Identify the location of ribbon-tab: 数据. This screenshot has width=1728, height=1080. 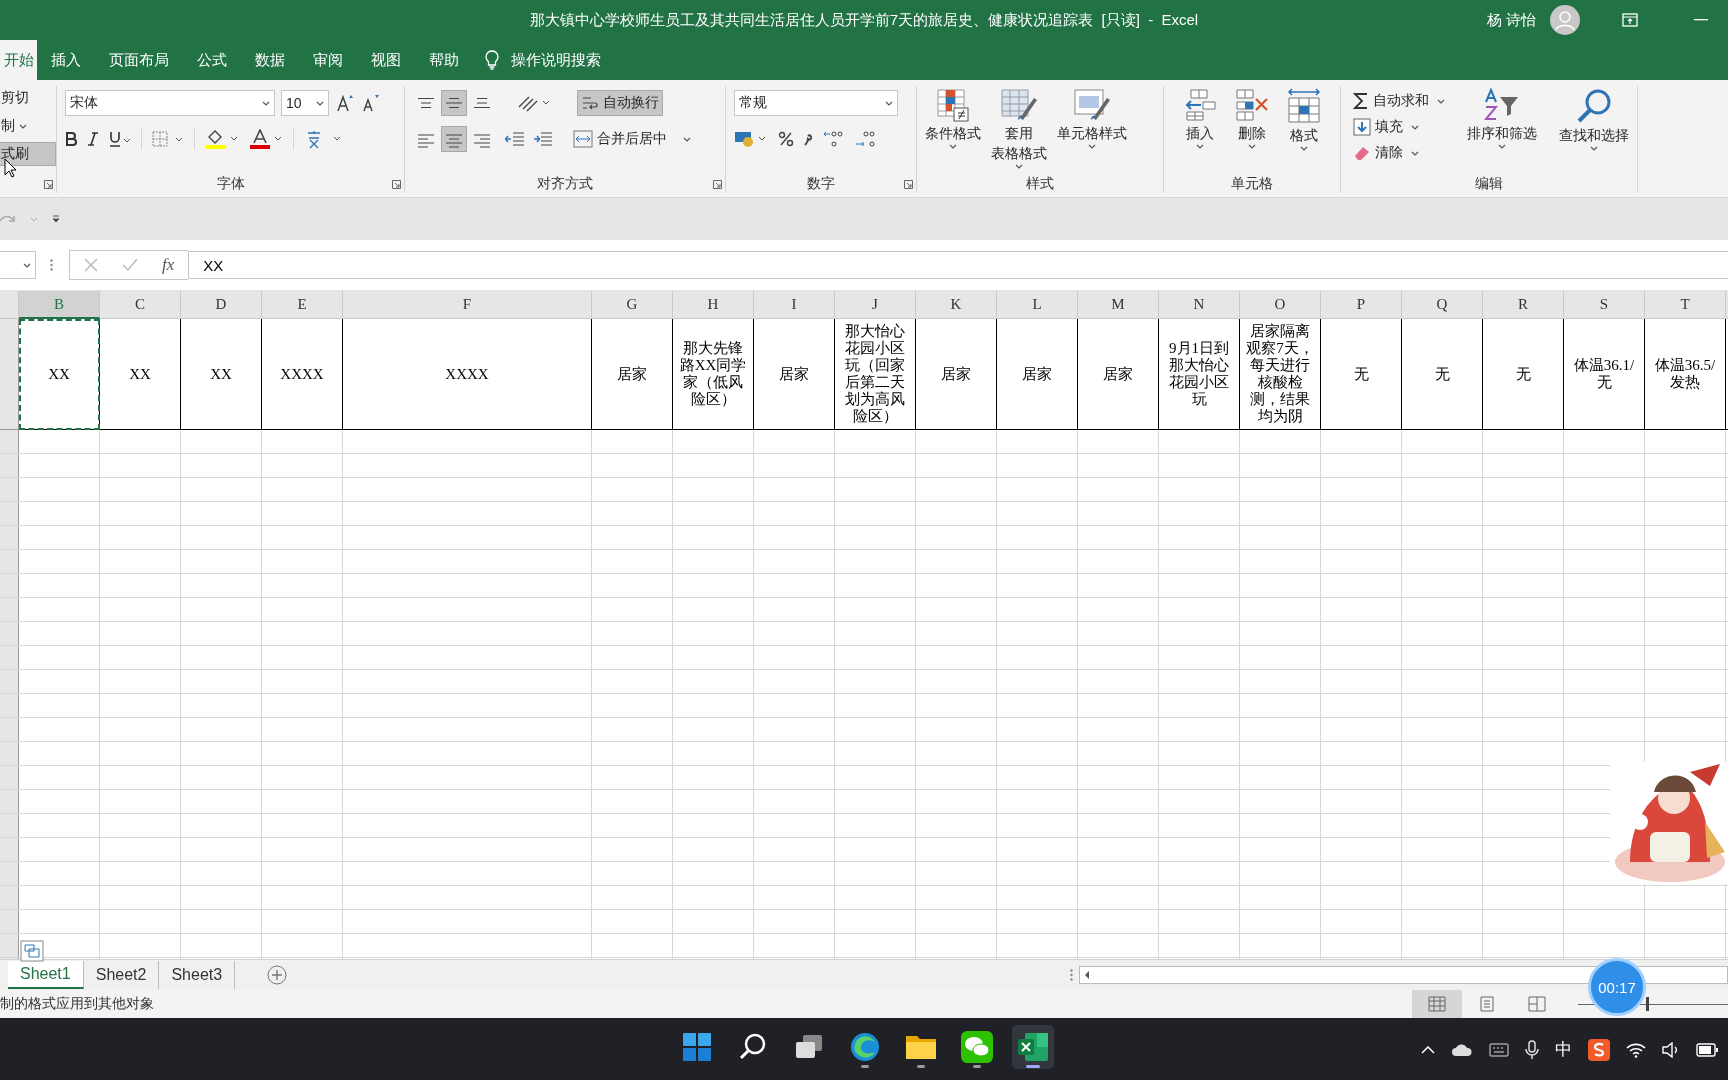
(270, 60).